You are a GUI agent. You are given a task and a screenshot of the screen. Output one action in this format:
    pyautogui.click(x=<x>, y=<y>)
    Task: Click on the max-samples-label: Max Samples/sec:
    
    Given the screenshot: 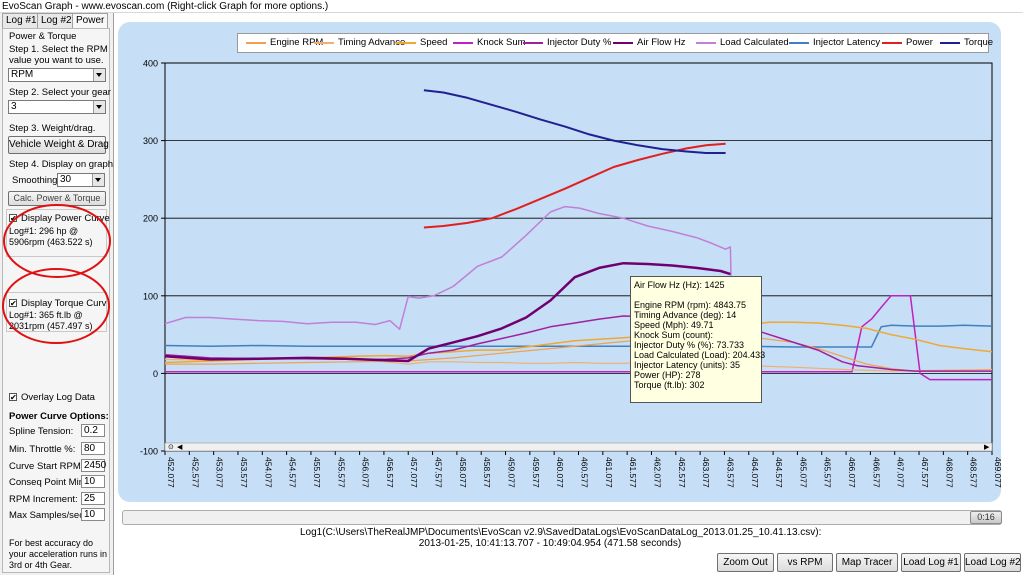 What is the action you would take?
    pyautogui.click(x=48, y=515)
    